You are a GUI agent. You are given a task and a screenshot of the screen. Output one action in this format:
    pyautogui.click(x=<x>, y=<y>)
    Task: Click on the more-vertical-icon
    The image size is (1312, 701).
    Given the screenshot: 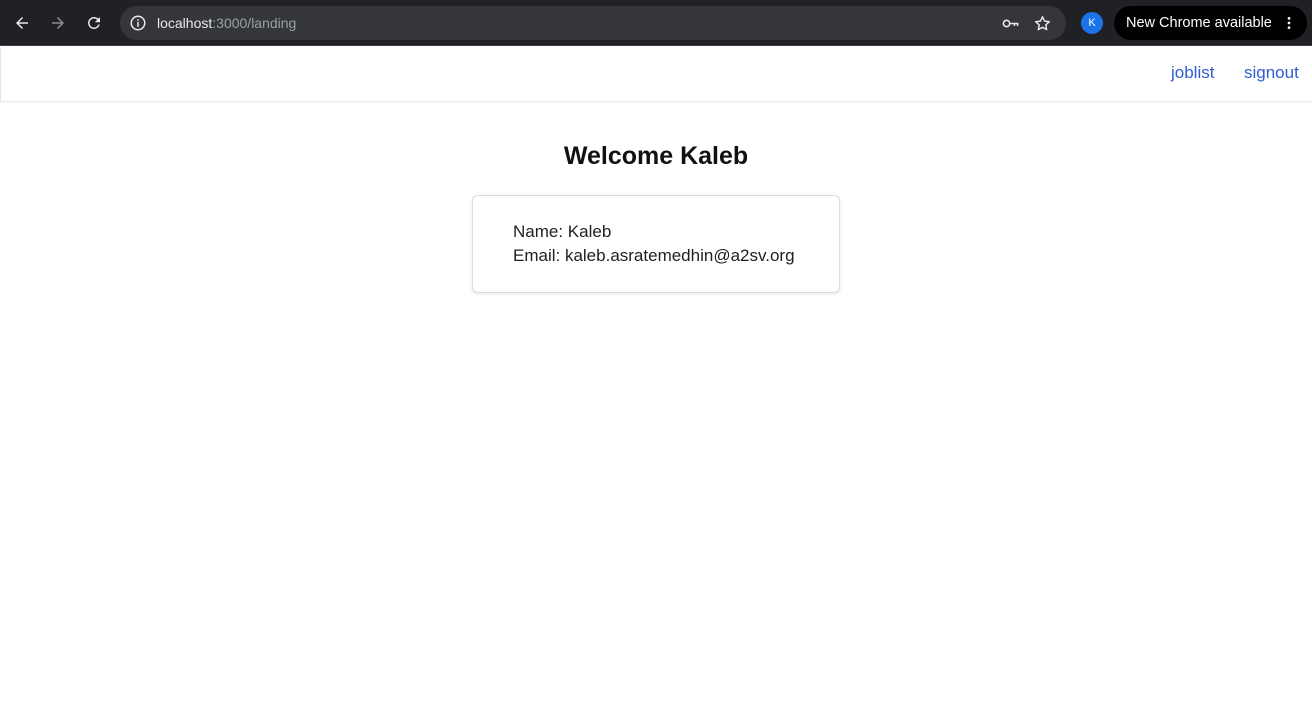 What is the action you would take?
    pyautogui.click(x=1289, y=23)
    